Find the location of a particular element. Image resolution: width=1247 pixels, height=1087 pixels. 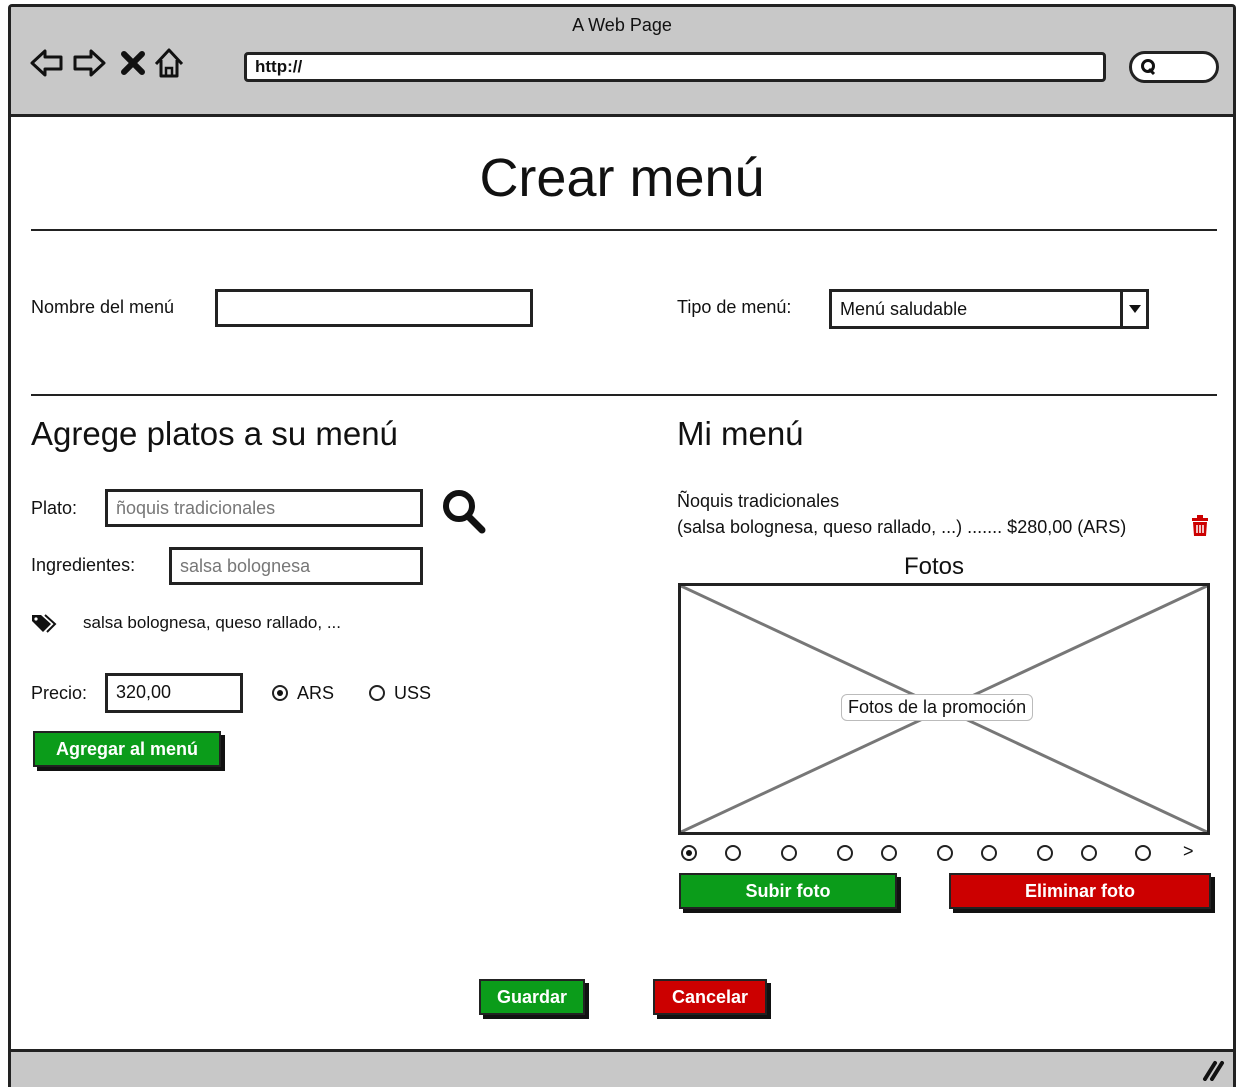

url-bar: http:// is located at coordinates (675, 67).